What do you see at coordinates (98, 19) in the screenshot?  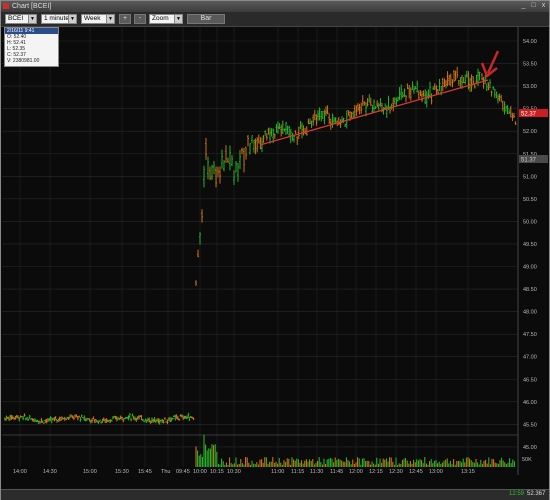 I see `range-select: Week ▼` at bounding box center [98, 19].